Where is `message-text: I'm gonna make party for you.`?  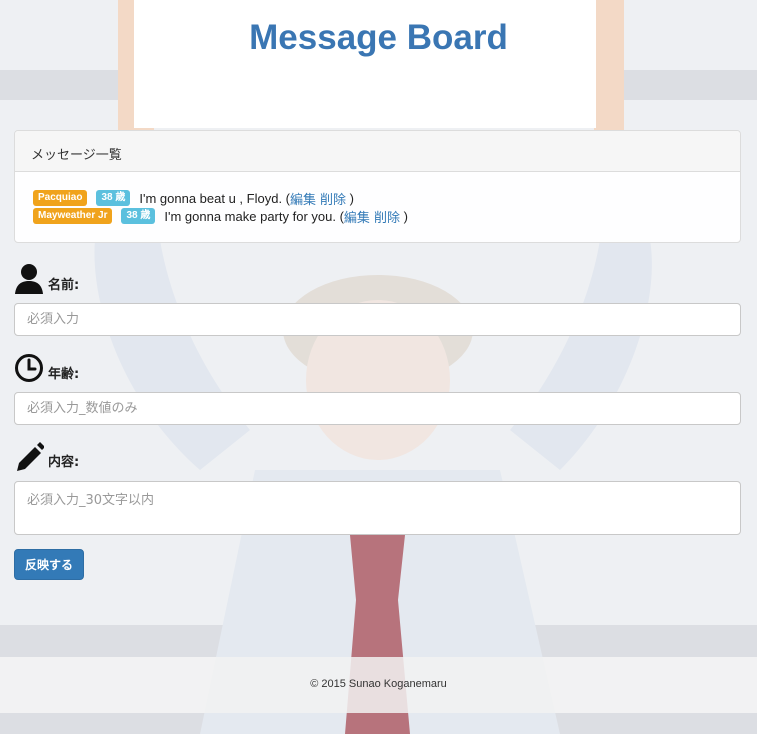 message-text: I'm gonna make party for you. is located at coordinates (250, 216).